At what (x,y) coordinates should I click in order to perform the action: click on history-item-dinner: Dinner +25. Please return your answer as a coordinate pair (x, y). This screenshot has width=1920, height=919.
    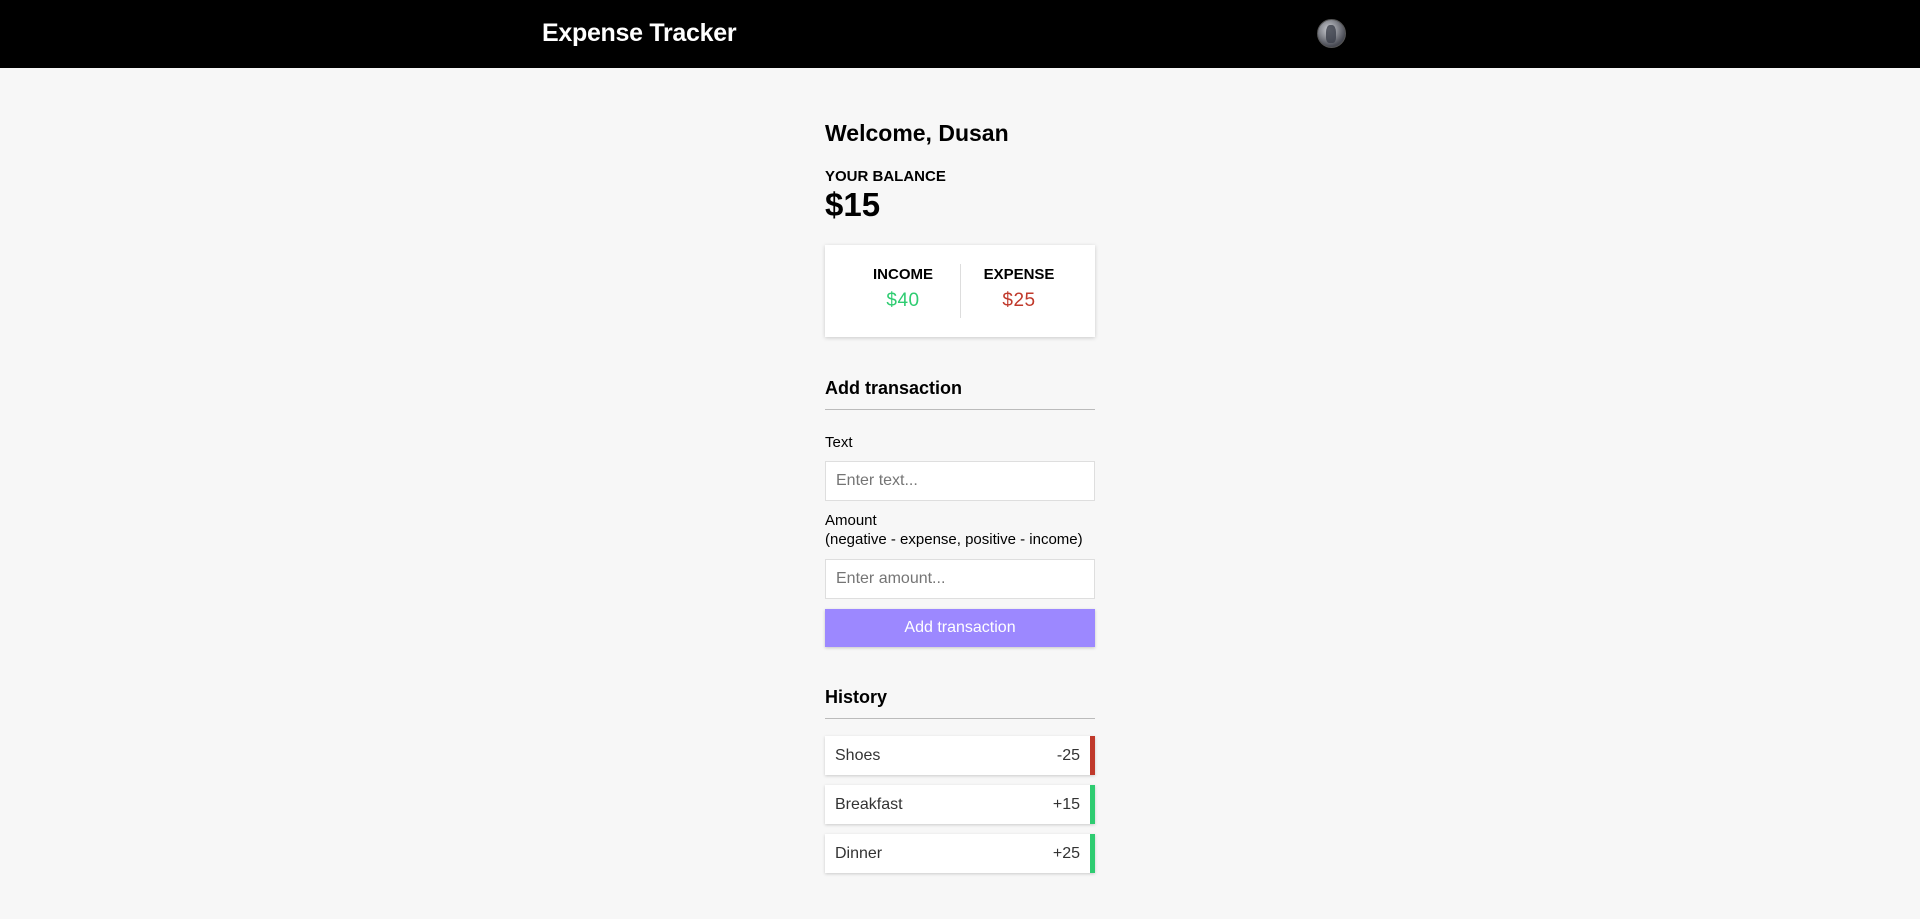
    Looking at the image, I should click on (960, 853).